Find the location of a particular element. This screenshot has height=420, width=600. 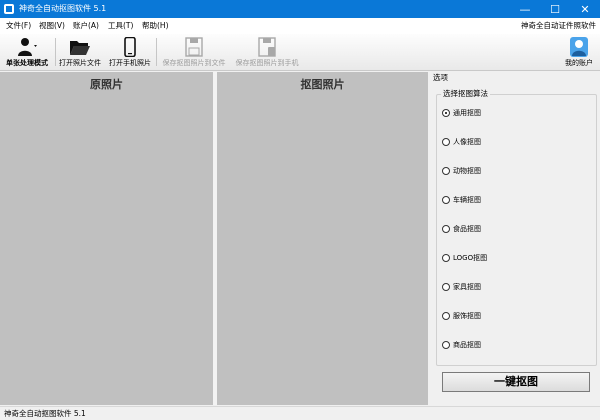

person-icon is located at coordinates (27, 47).